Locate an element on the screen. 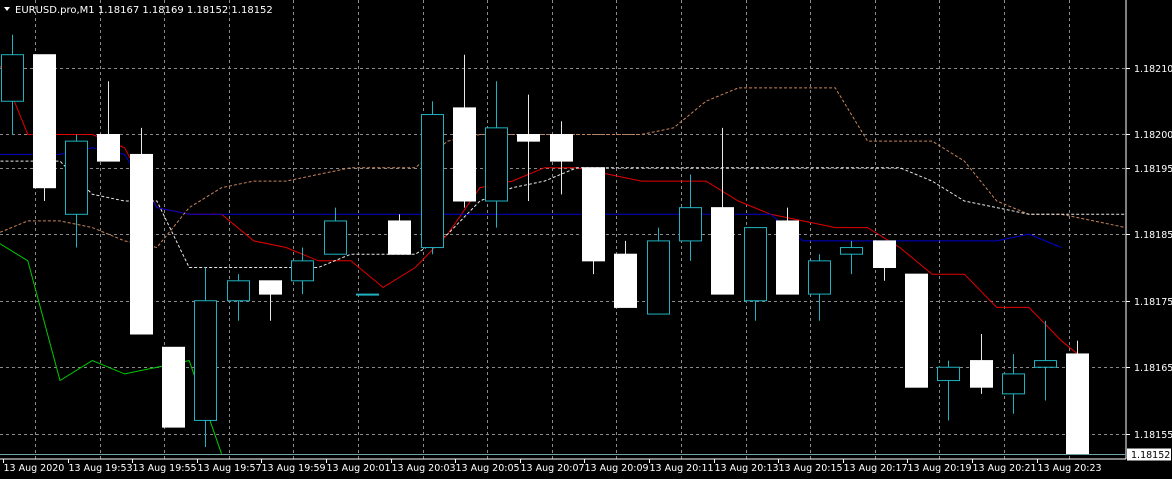 This screenshot has width=1172, height=479. time-tick-label: 13 Aug 20:11 is located at coordinates (682, 468).